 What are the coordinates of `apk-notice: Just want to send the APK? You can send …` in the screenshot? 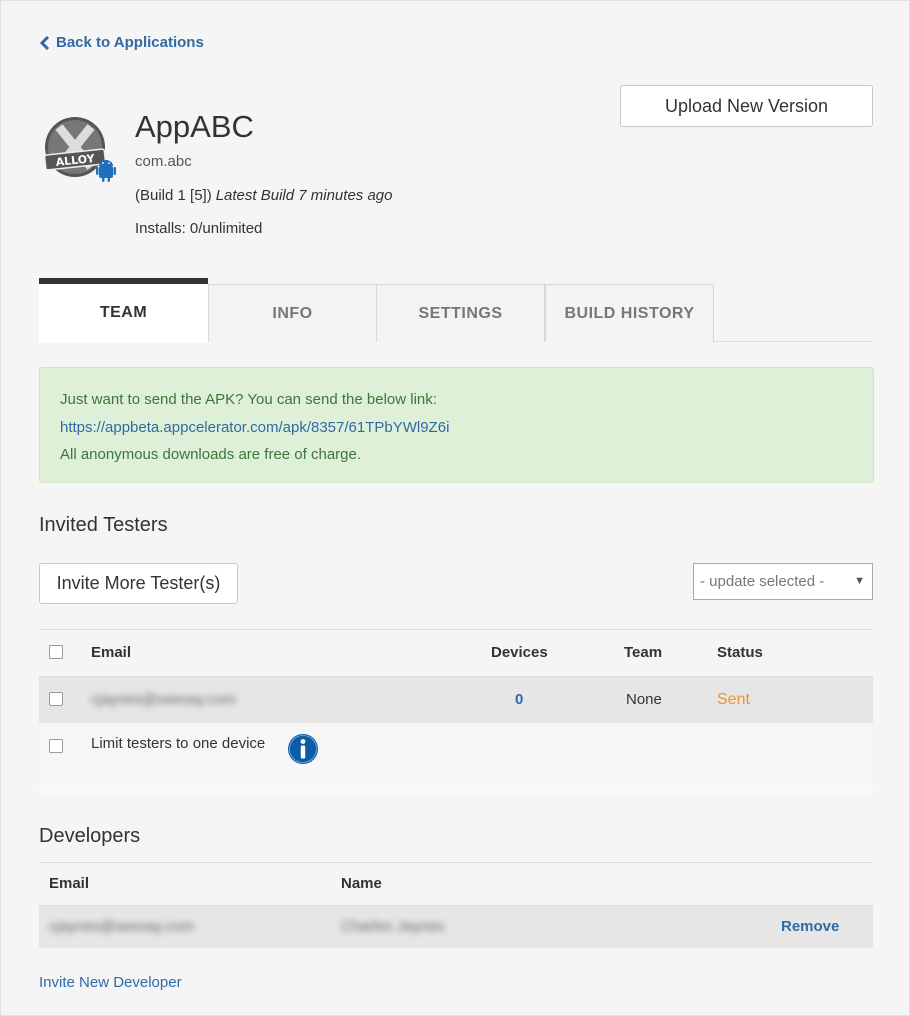 It's located at (456, 425).